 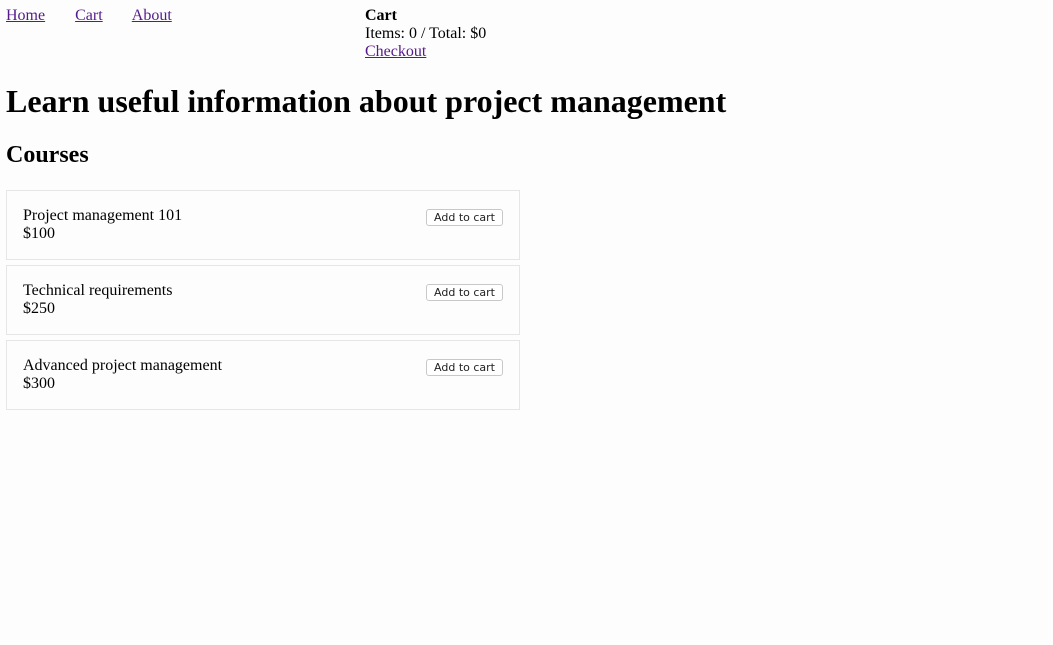 I want to click on nav-link-cart: Cart, so click(x=89, y=15).